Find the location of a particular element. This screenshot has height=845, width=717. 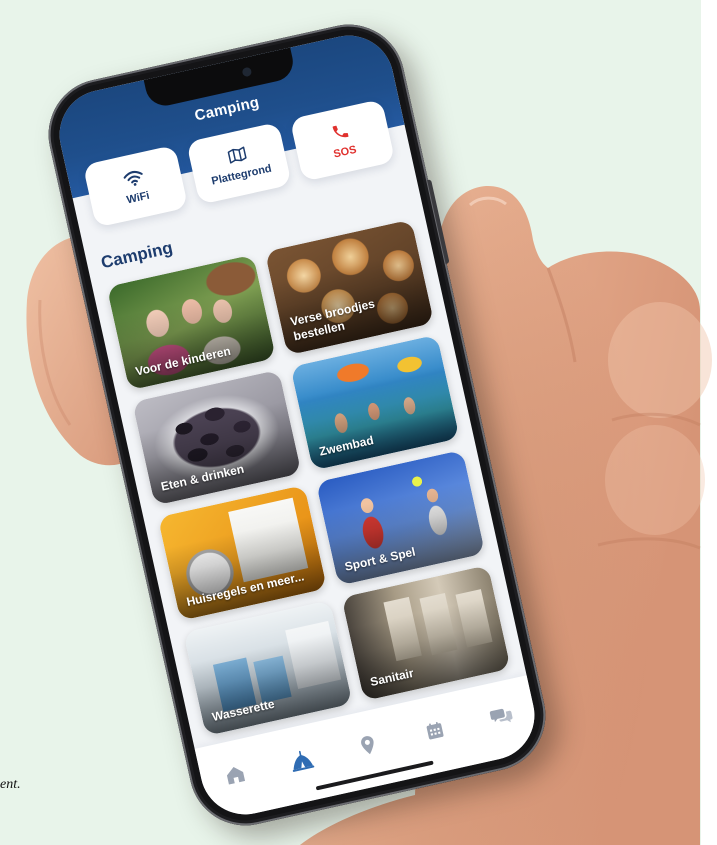

nav-home is located at coordinates (235, 775).